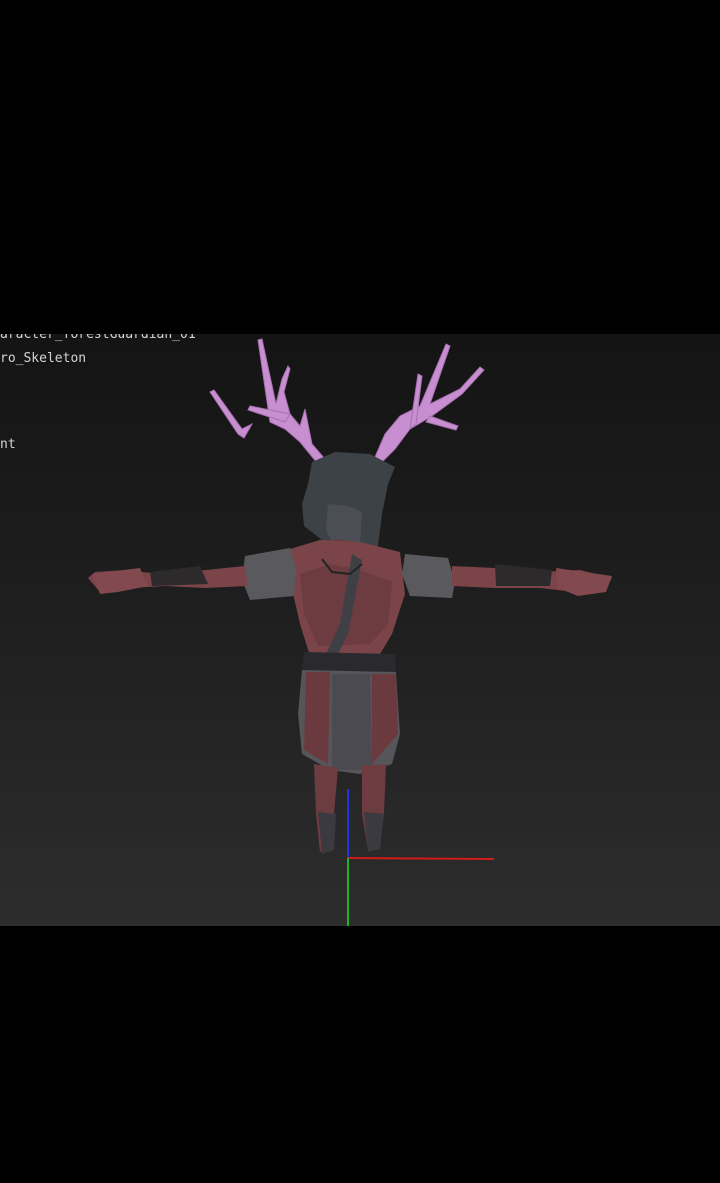 The width and height of the screenshot is (720, 1183). Describe the element at coordinates (347, 401) in the screenshot. I see `antlers` at that location.